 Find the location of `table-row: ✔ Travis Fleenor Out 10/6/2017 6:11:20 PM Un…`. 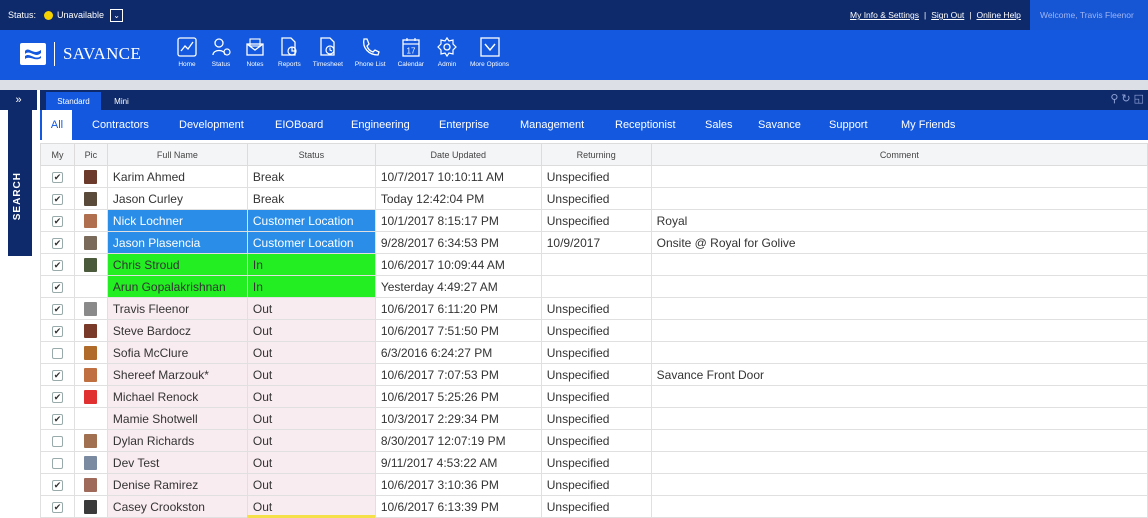

table-row: ✔ Travis Fleenor Out 10/6/2017 6:11:20 PM Un… is located at coordinates (594, 308).